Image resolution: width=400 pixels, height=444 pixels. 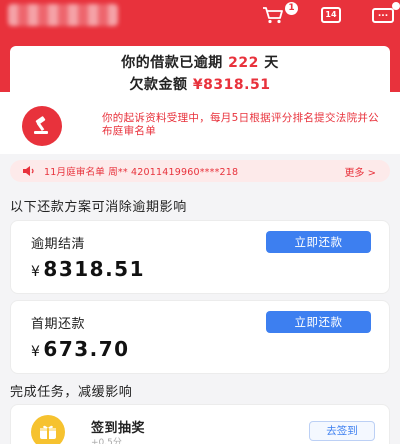 What do you see at coordinates (141, 172) in the screenshot?
I see `ticker-text: 11月庭审名单 周** 42011419960****218` at bounding box center [141, 172].